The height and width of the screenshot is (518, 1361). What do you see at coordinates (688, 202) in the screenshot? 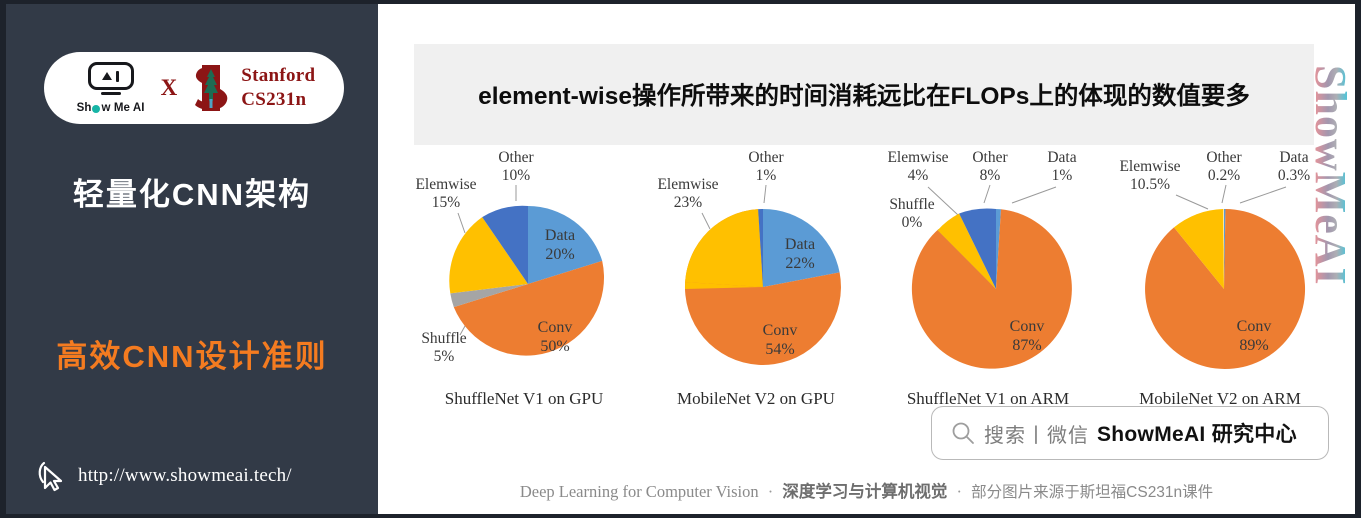
I see `callout-elemwise-value: 23%` at bounding box center [688, 202].